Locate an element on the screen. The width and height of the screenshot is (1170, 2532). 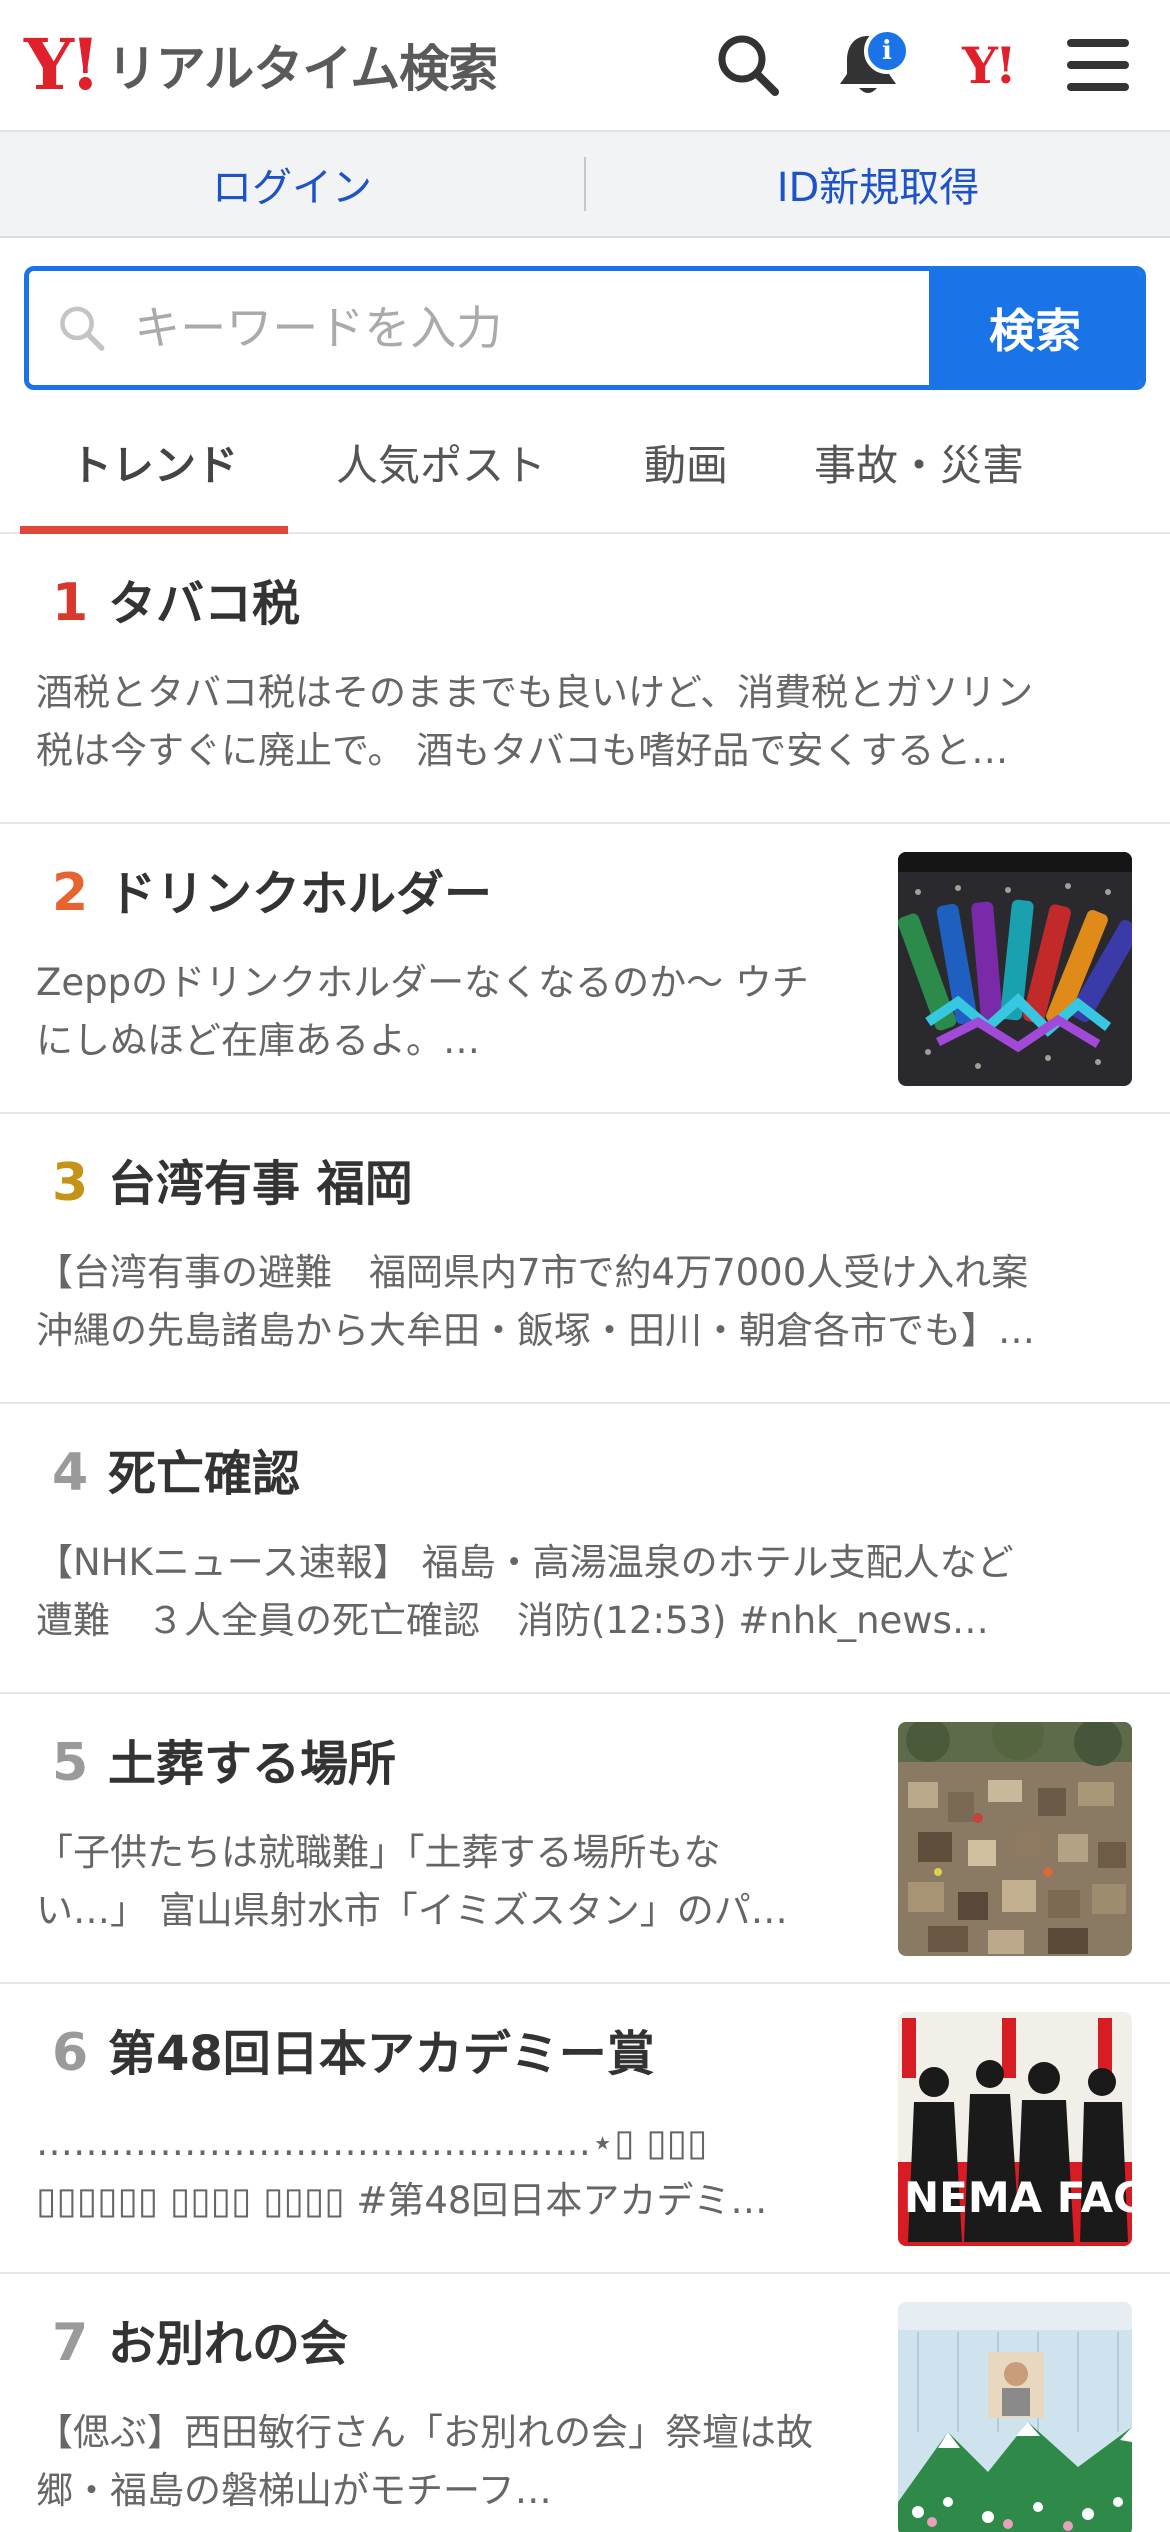
tab-accidents-disasters: 事故・災害 is located at coordinates (919, 462).